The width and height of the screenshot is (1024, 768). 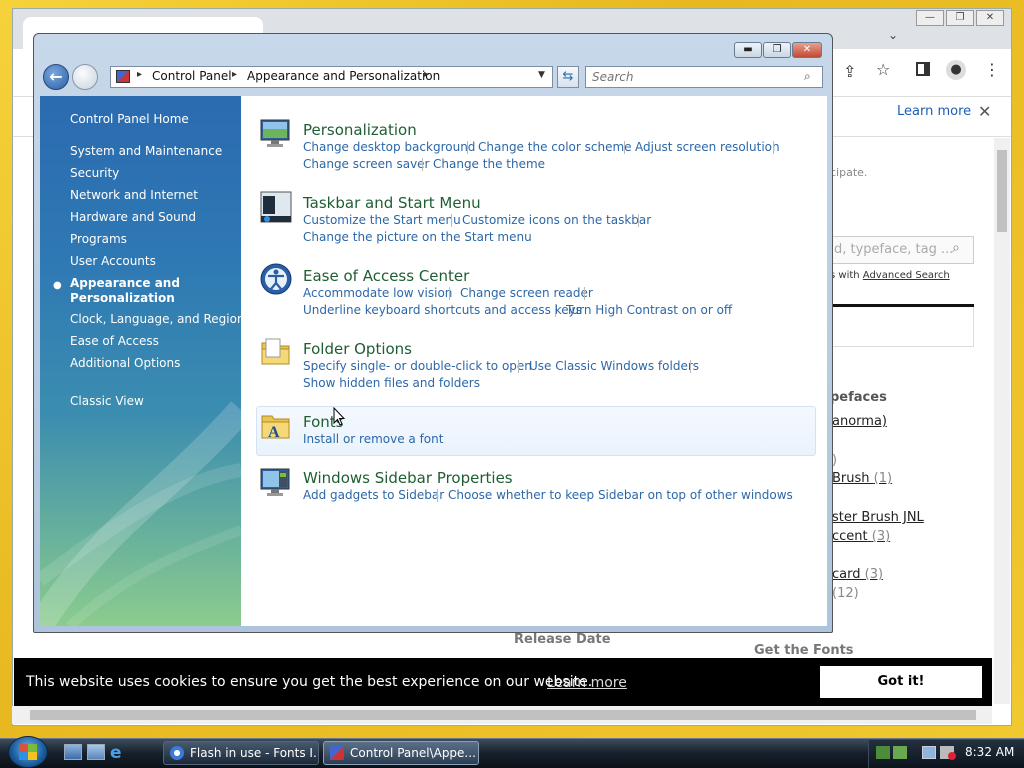 What do you see at coordinates (343, 76) in the screenshot?
I see `breadcrumb-appearance: Appearance and Personalization` at bounding box center [343, 76].